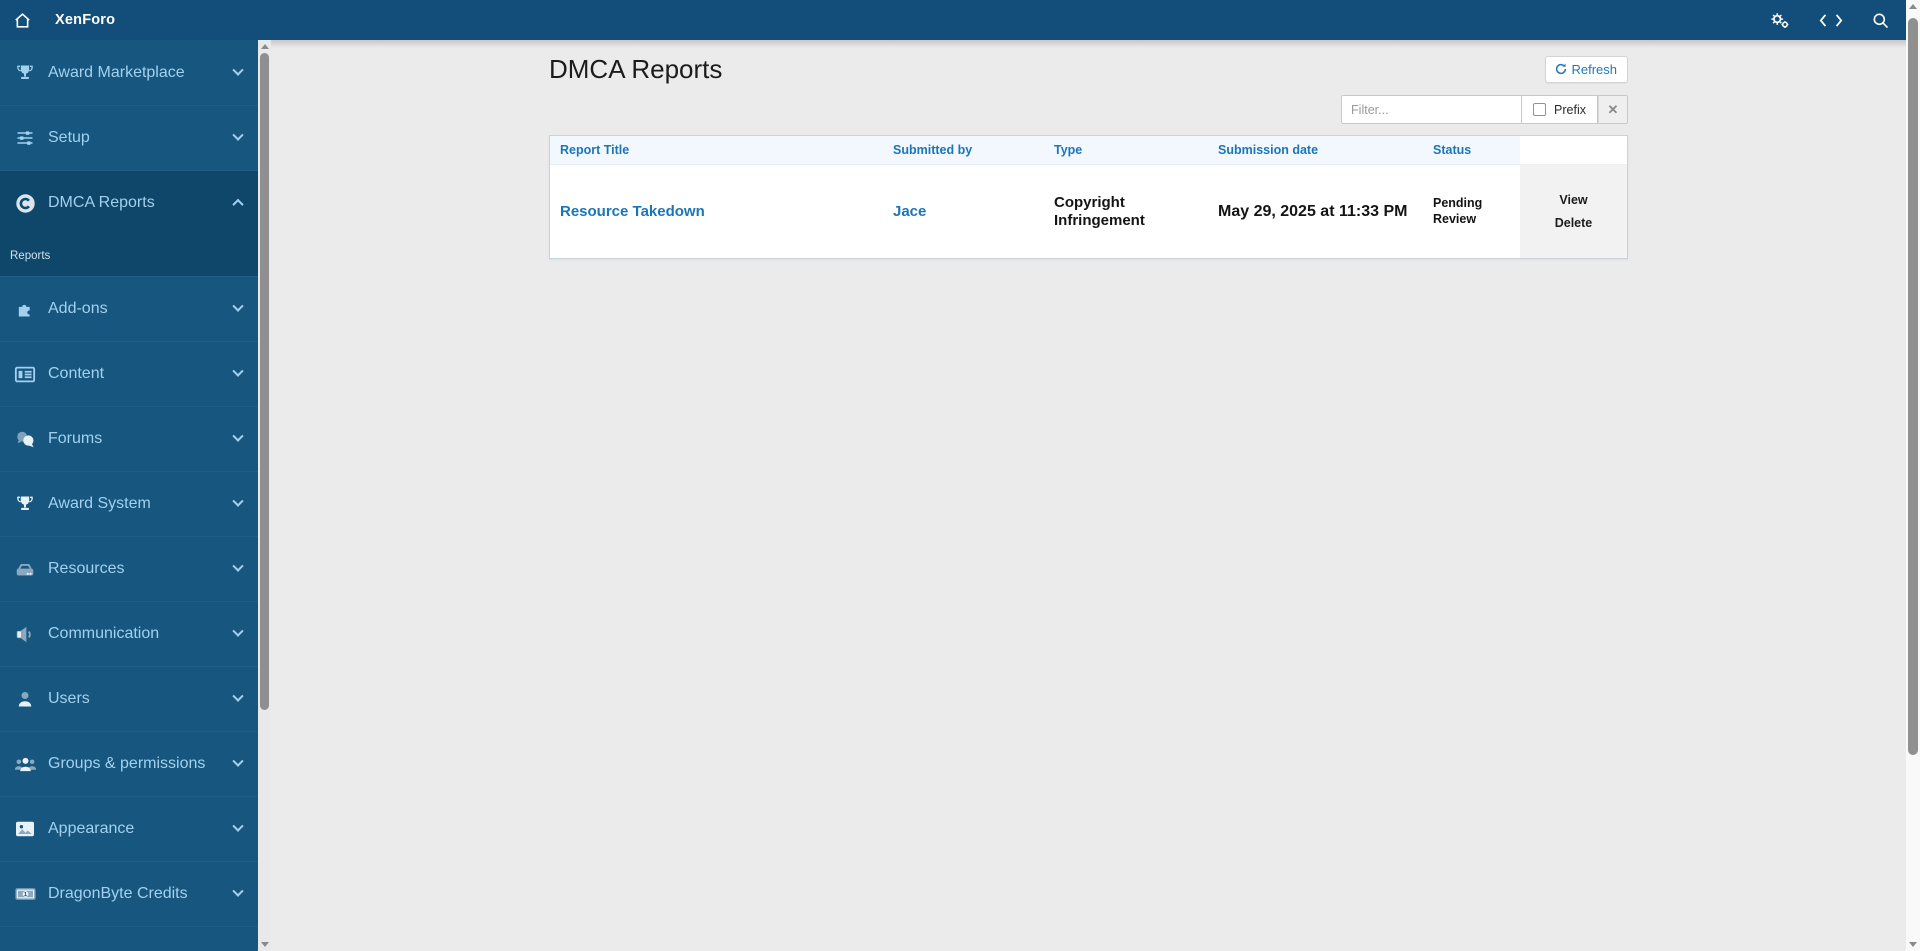 This screenshot has height=951, width=1920. What do you see at coordinates (716, 150) in the screenshot?
I see `column-header-report-title: Report Title` at bounding box center [716, 150].